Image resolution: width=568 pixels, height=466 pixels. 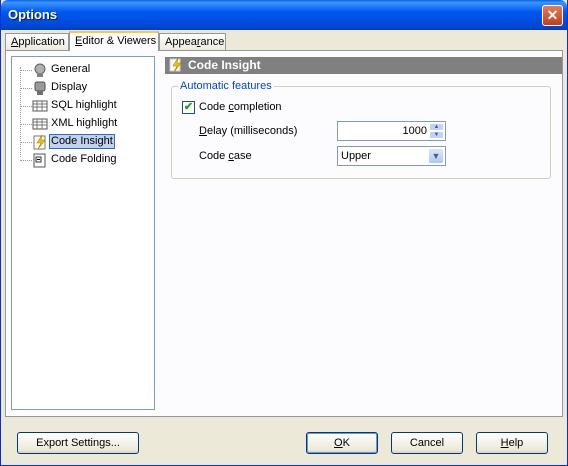 I want to click on delay-label: Delay (milliseconds), so click(x=248, y=131).